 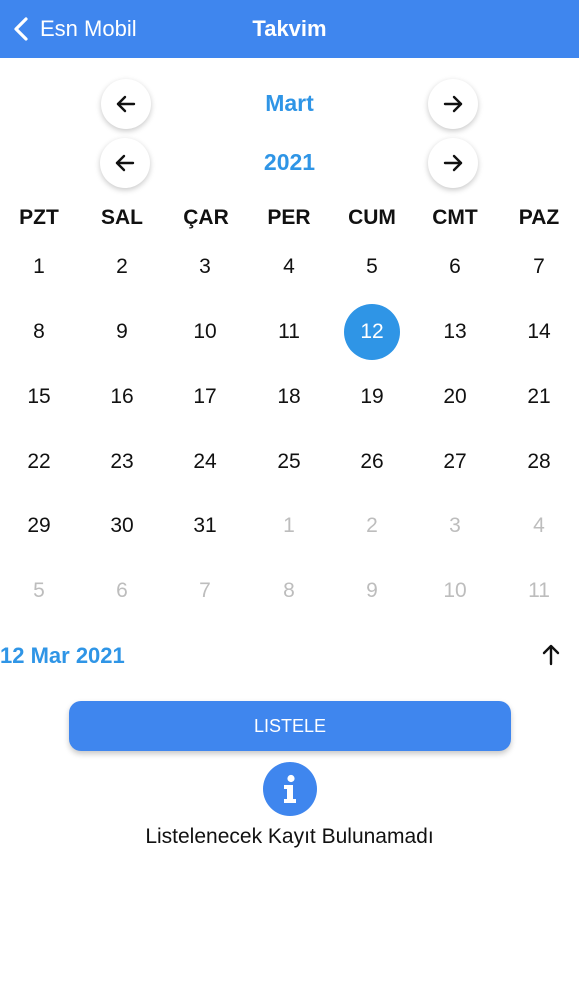 I want to click on calendar-day-outside-month: 10, so click(x=455, y=591).